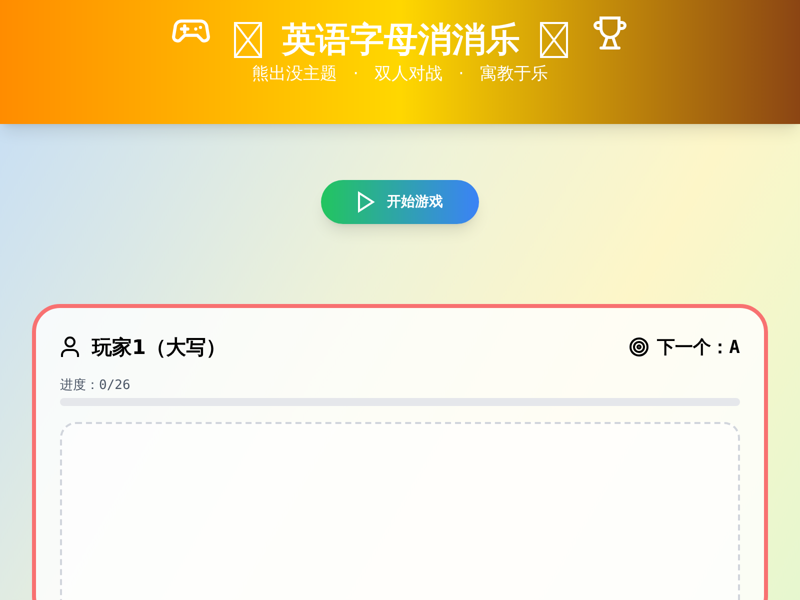 The image size is (800, 600). Describe the element at coordinates (366, 202) in the screenshot. I see `play-icon` at that location.